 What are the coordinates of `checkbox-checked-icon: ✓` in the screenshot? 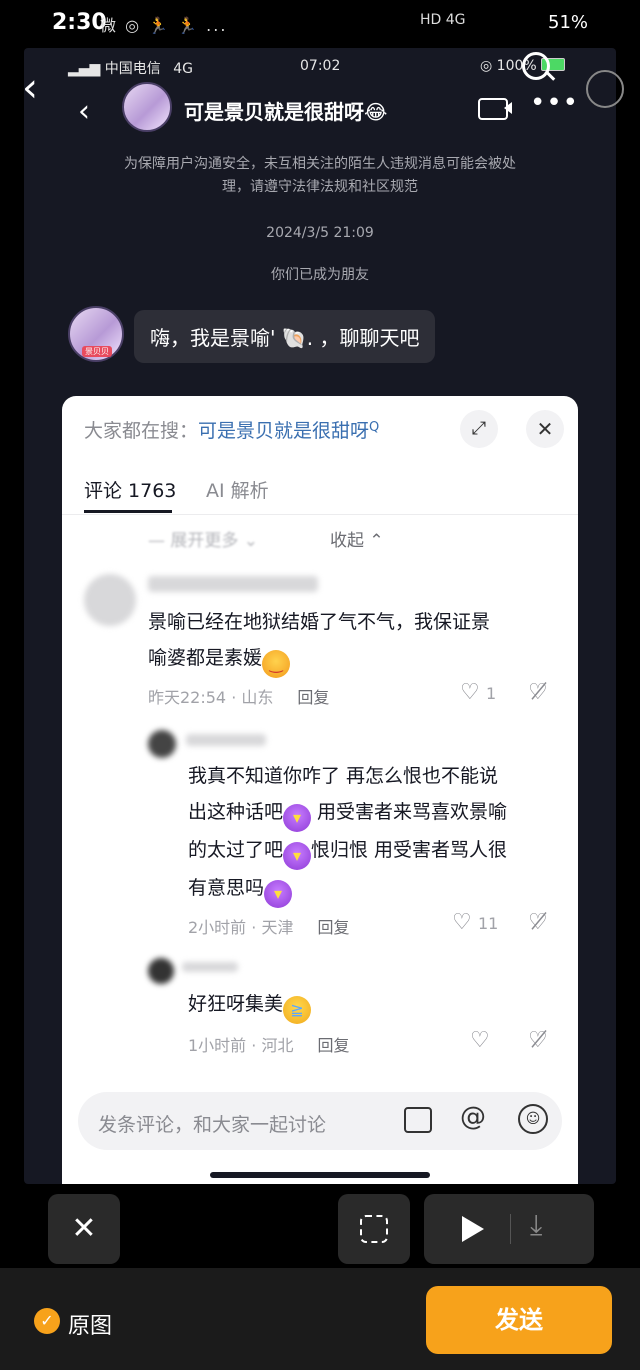 It's located at (47, 1321).